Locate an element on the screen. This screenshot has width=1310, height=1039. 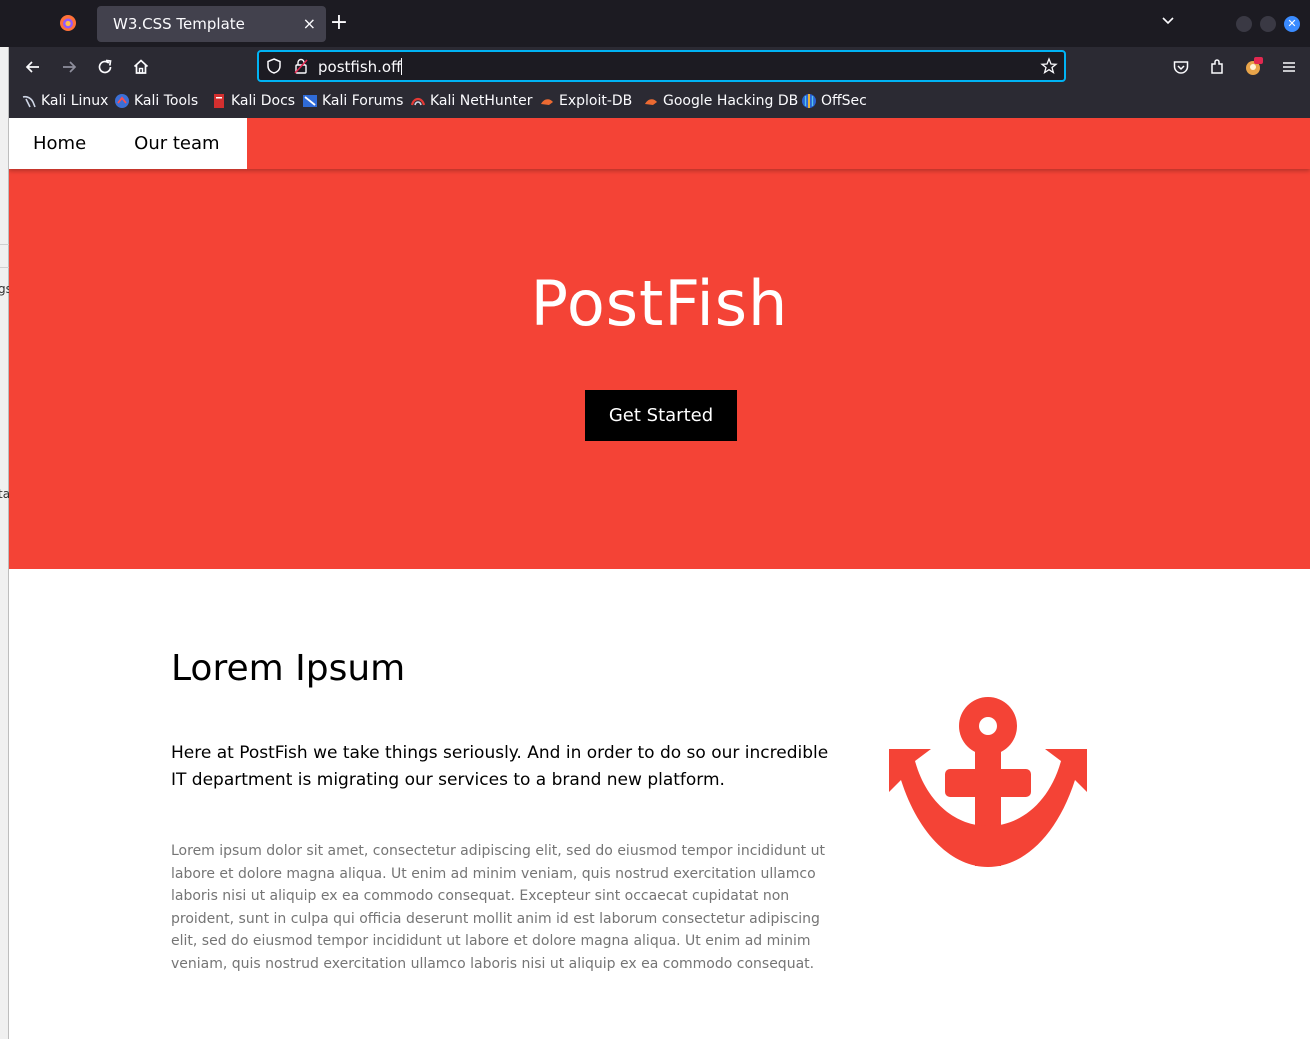
tab-active: W3.CSS Template × is located at coordinates (211, 24).